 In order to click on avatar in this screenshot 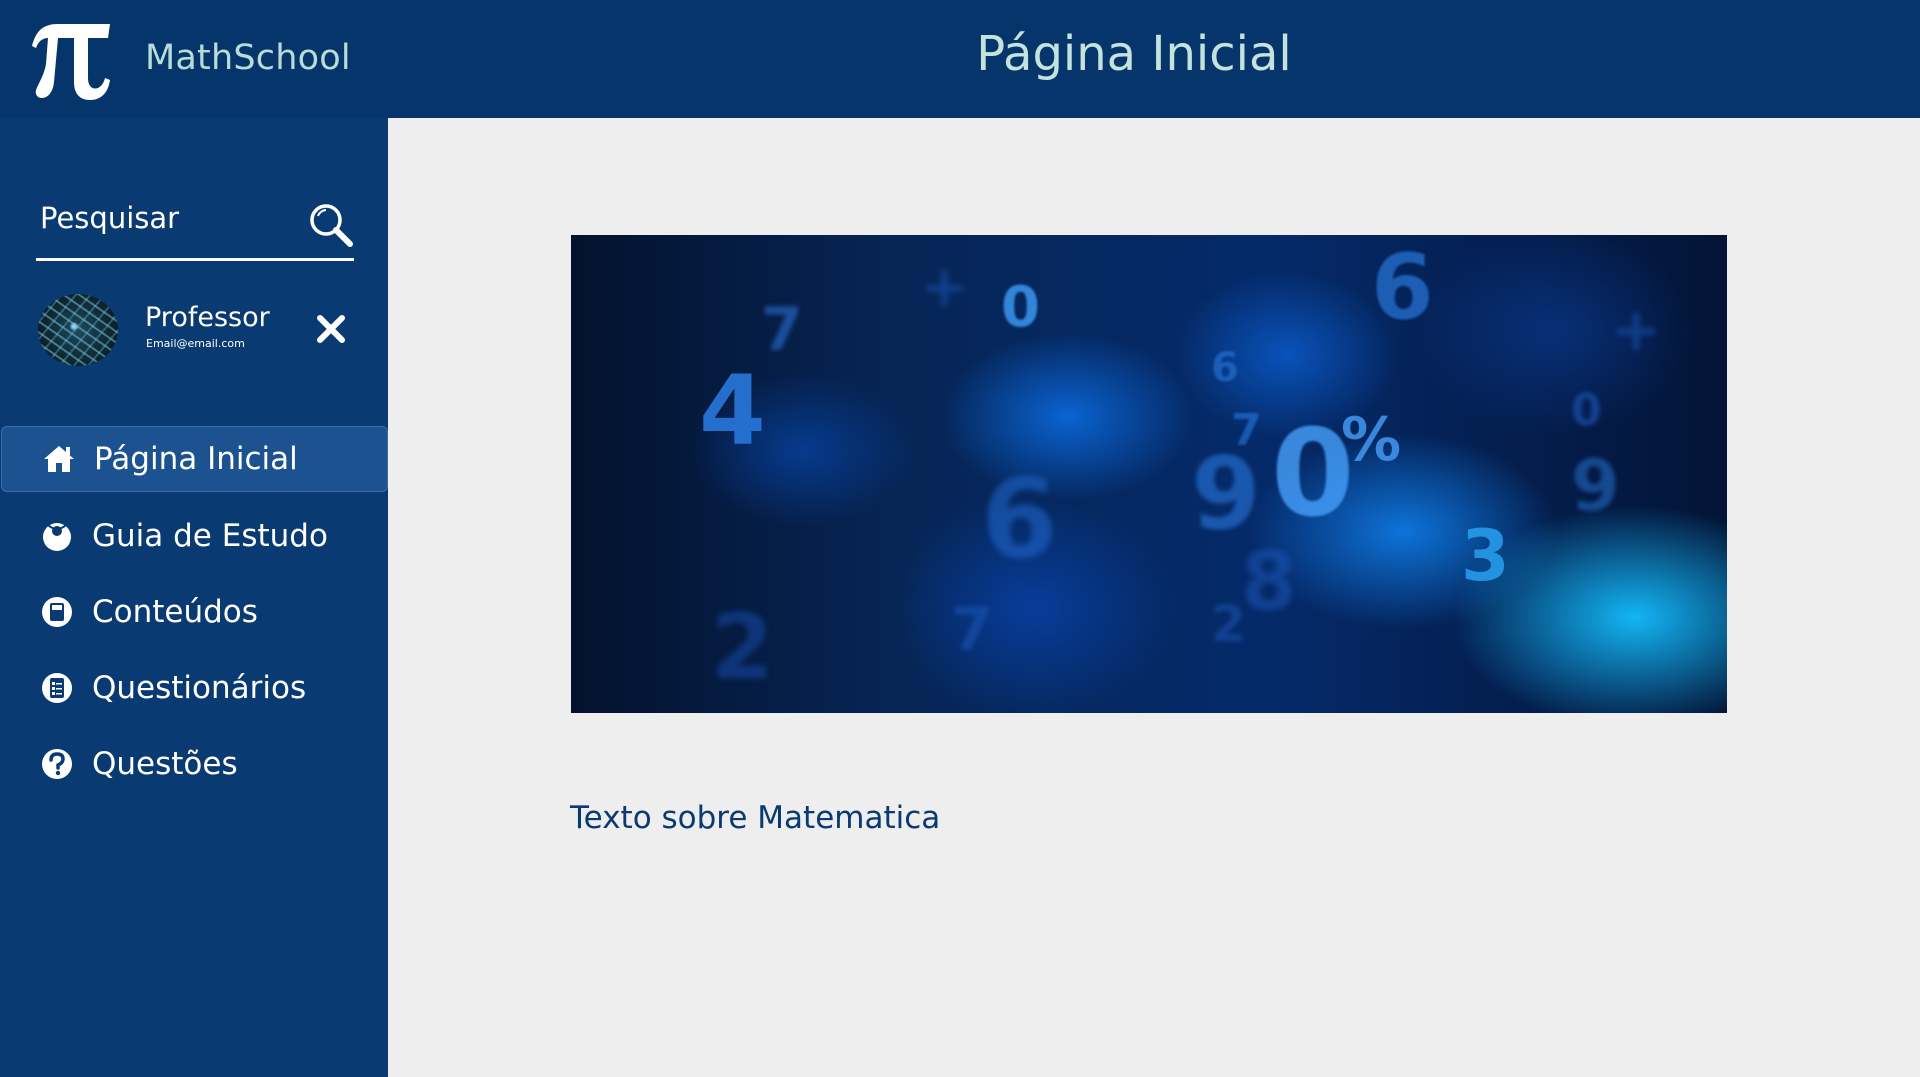, I will do `click(78, 330)`.